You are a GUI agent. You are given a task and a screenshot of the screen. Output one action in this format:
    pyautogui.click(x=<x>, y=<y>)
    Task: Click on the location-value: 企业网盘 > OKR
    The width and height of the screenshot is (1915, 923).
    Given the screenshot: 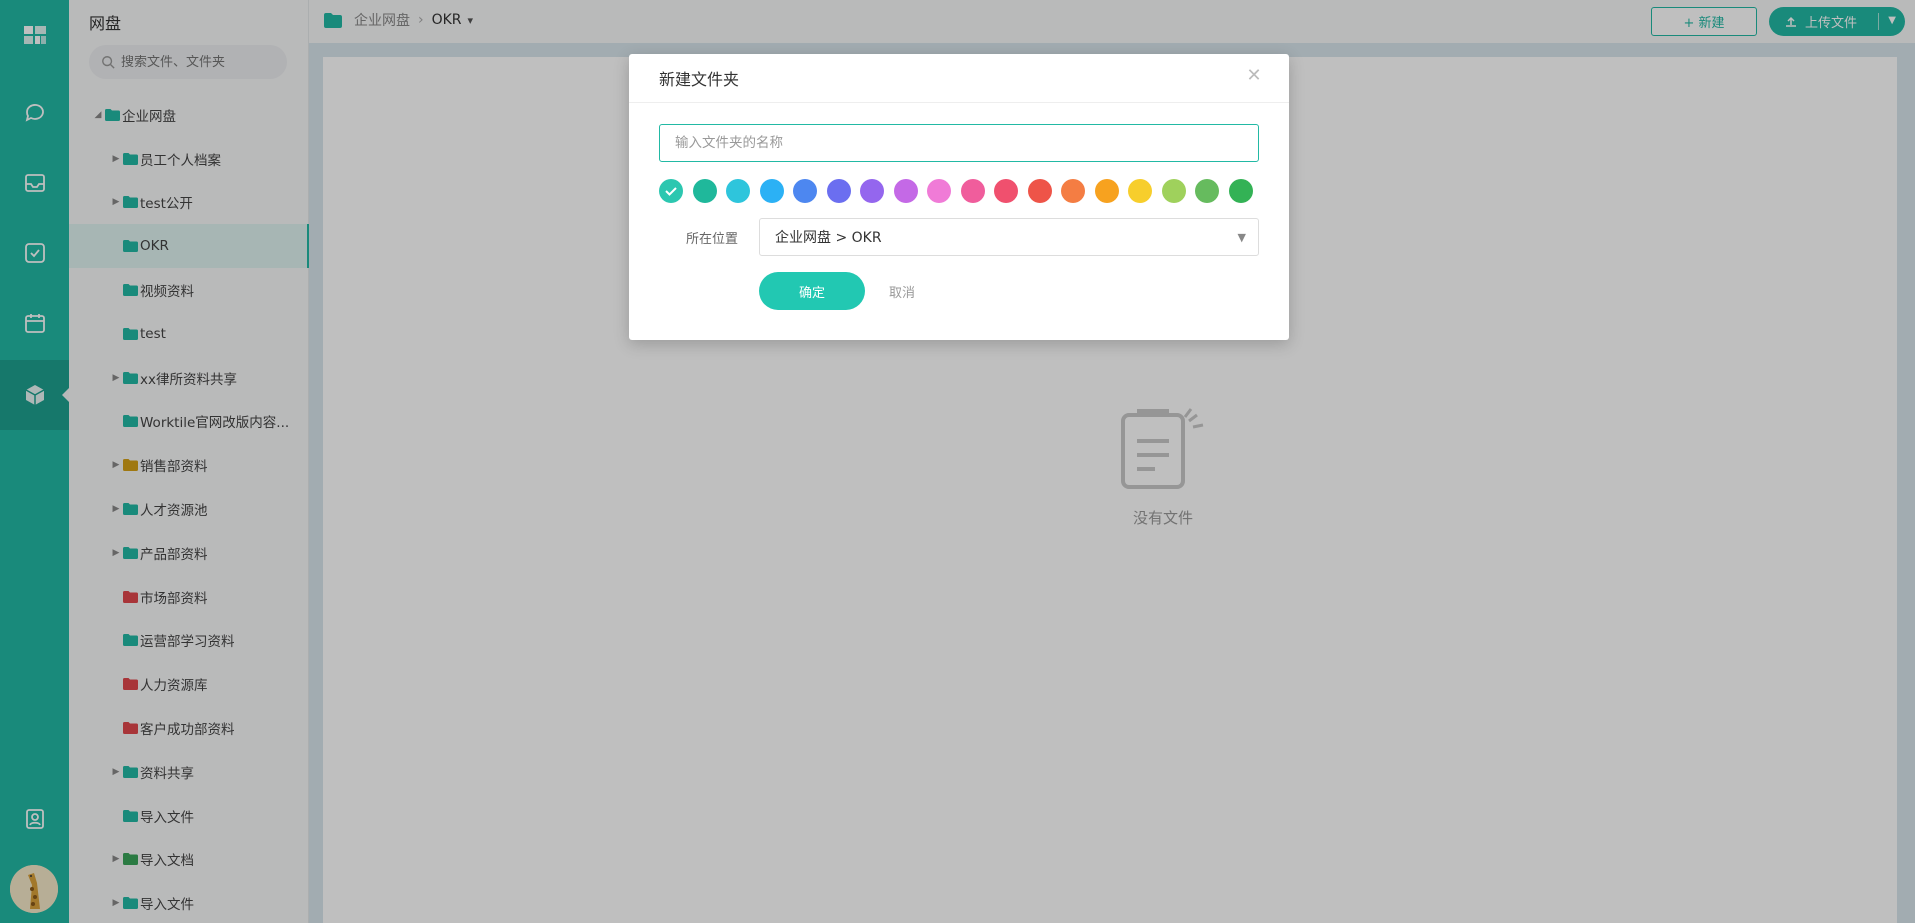 What is the action you would take?
    pyautogui.click(x=828, y=238)
    